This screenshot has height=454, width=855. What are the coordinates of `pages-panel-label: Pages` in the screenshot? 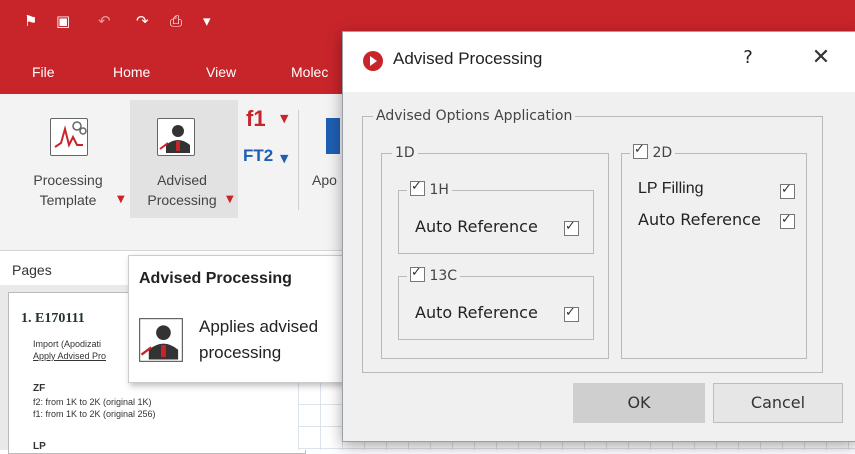 It's located at (32, 270).